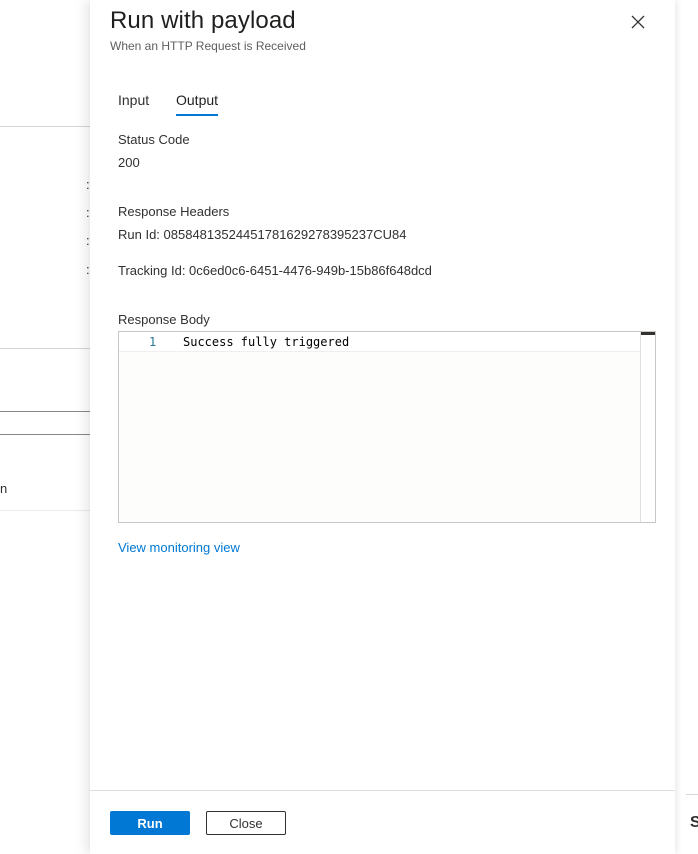 The height and width of the screenshot is (854, 698). What do you see at coordinates (246, 823) in the screenshot?
I see `close-button: Close` at bounding box center [246, 823].